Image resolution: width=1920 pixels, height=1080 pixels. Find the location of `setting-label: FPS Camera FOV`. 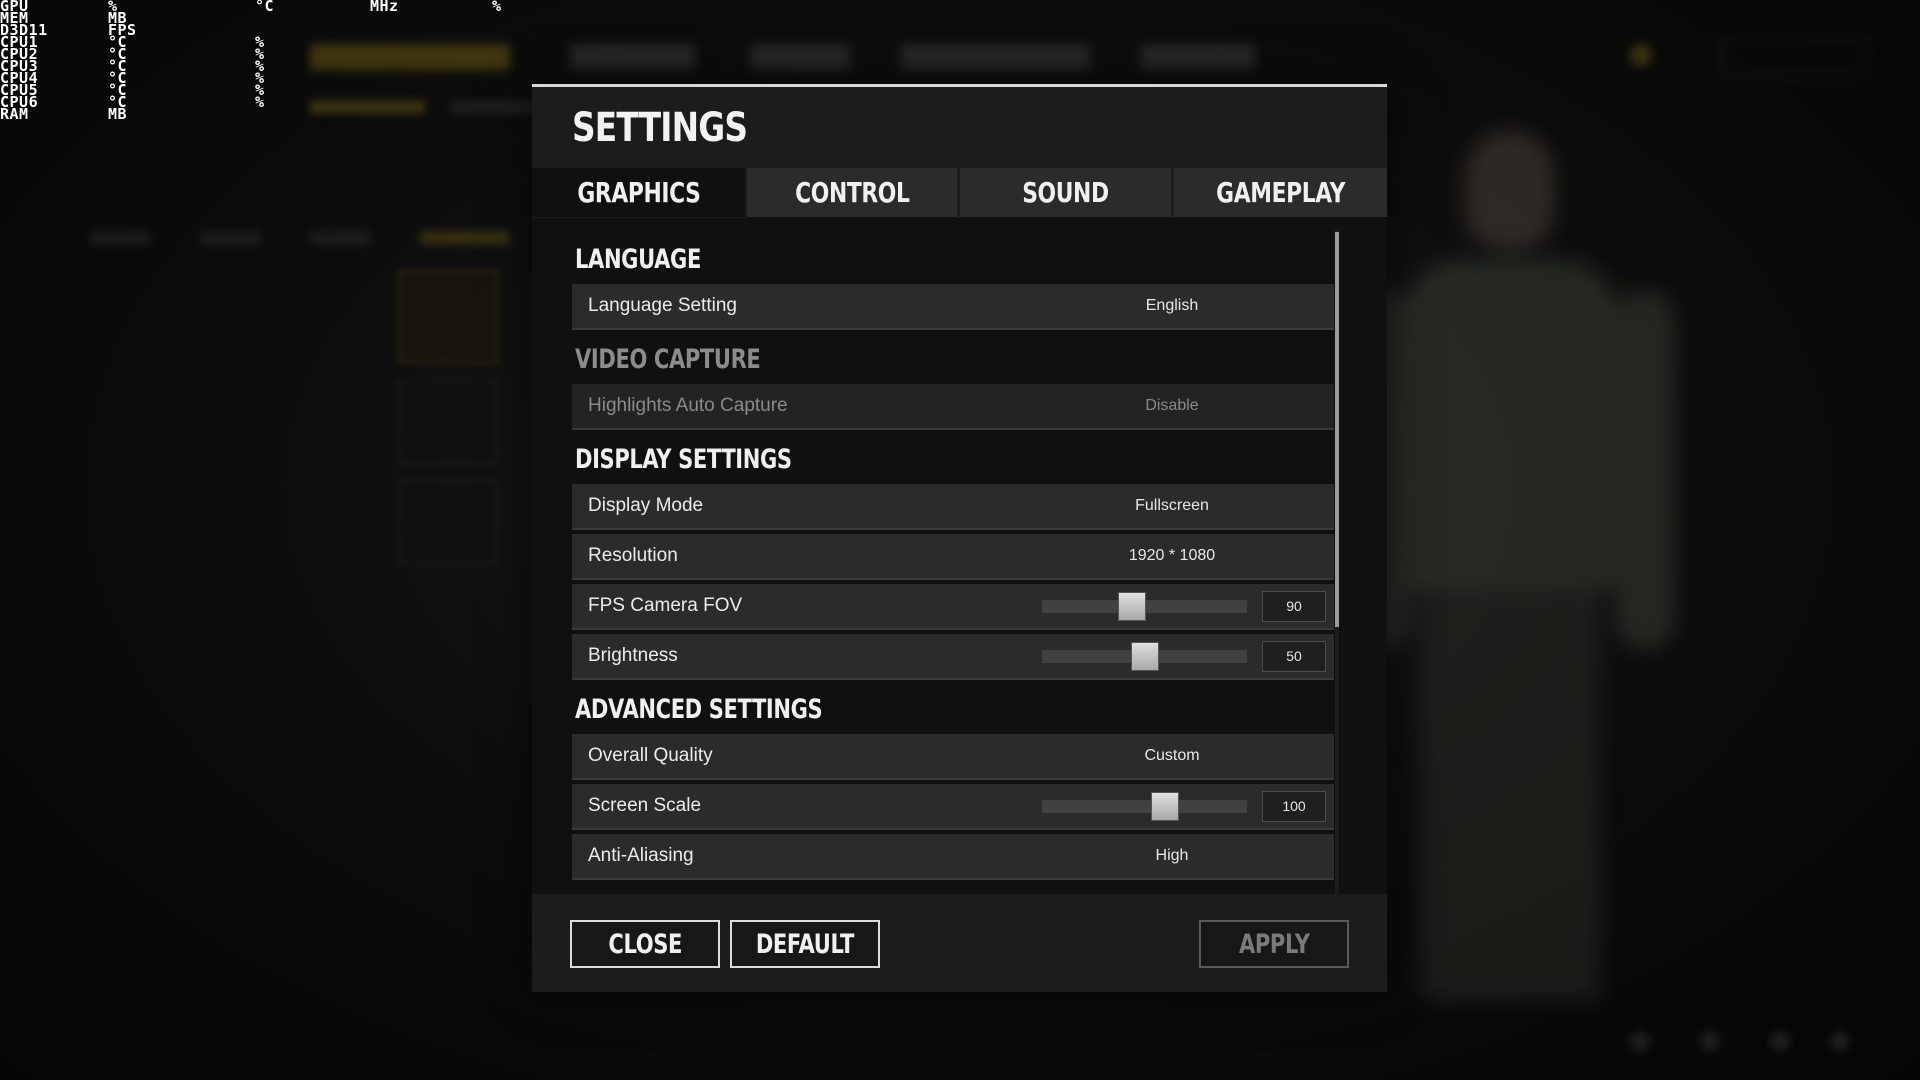

setting-label: FPS Camera FOV is located at coordinates (665, 605).